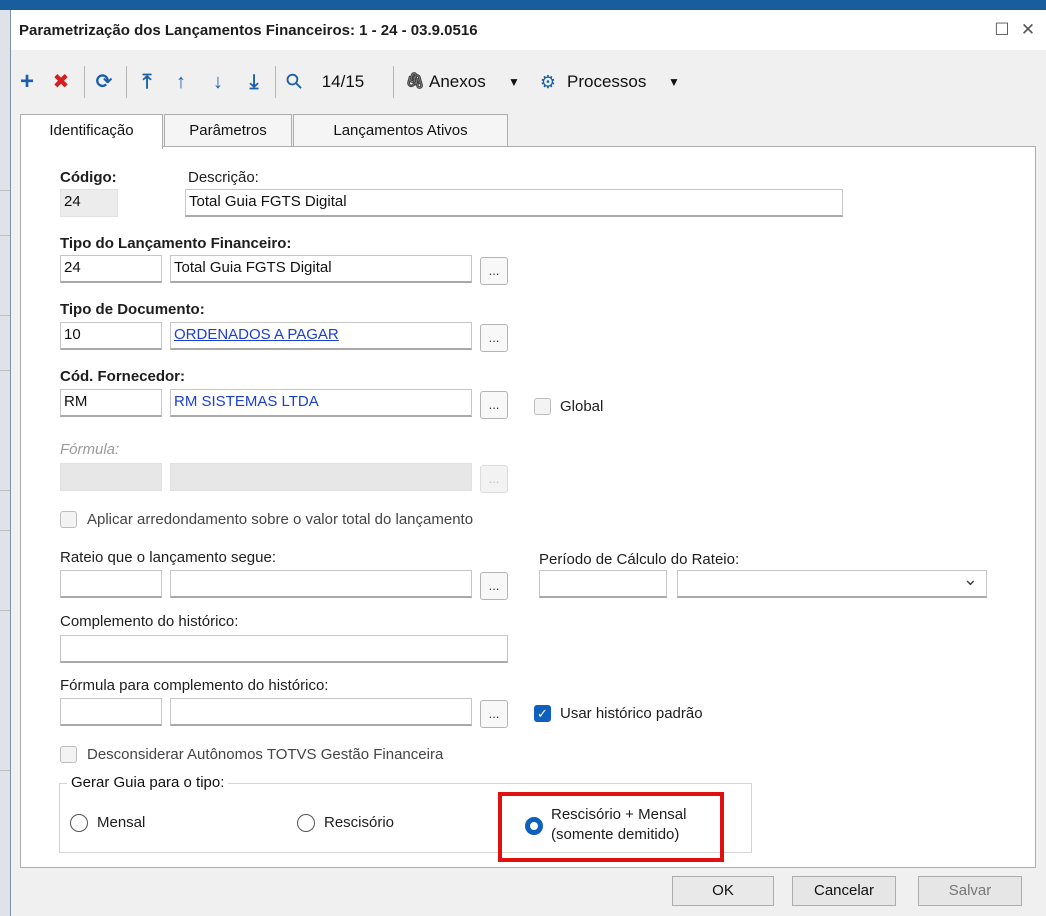 The image size is (1046, 916). Describe the element at coordinates (68, 519) in the screenshot. I see `arredondamento-checkbox` at that location.